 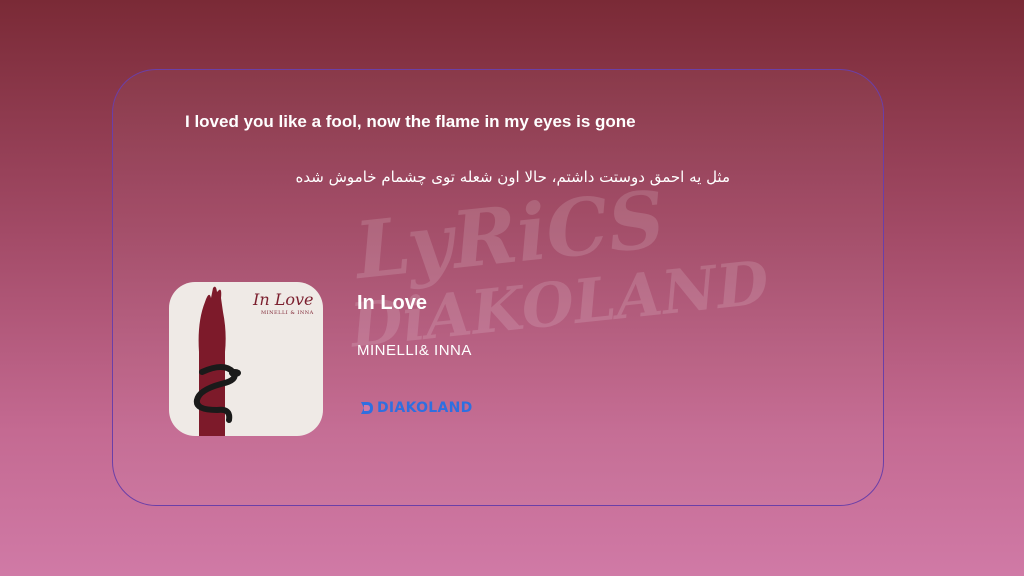 What do you see at coordinates (392, 303) in the screenshot?
I see `song-title: In Love` at bounding box center [392, 303].